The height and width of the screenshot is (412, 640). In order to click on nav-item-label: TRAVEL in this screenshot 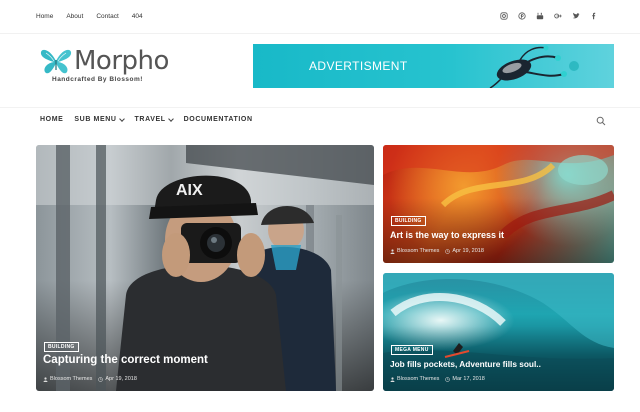, I will do `click(150, 119)`.